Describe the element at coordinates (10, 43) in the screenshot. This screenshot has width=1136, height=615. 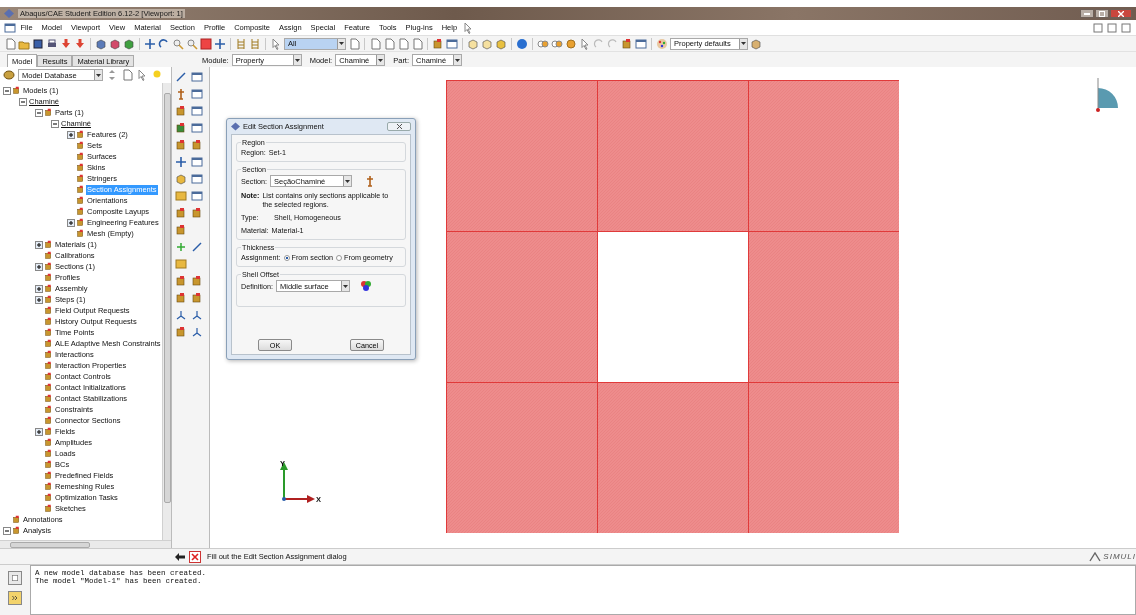
I see `new-file-icon` at that location.